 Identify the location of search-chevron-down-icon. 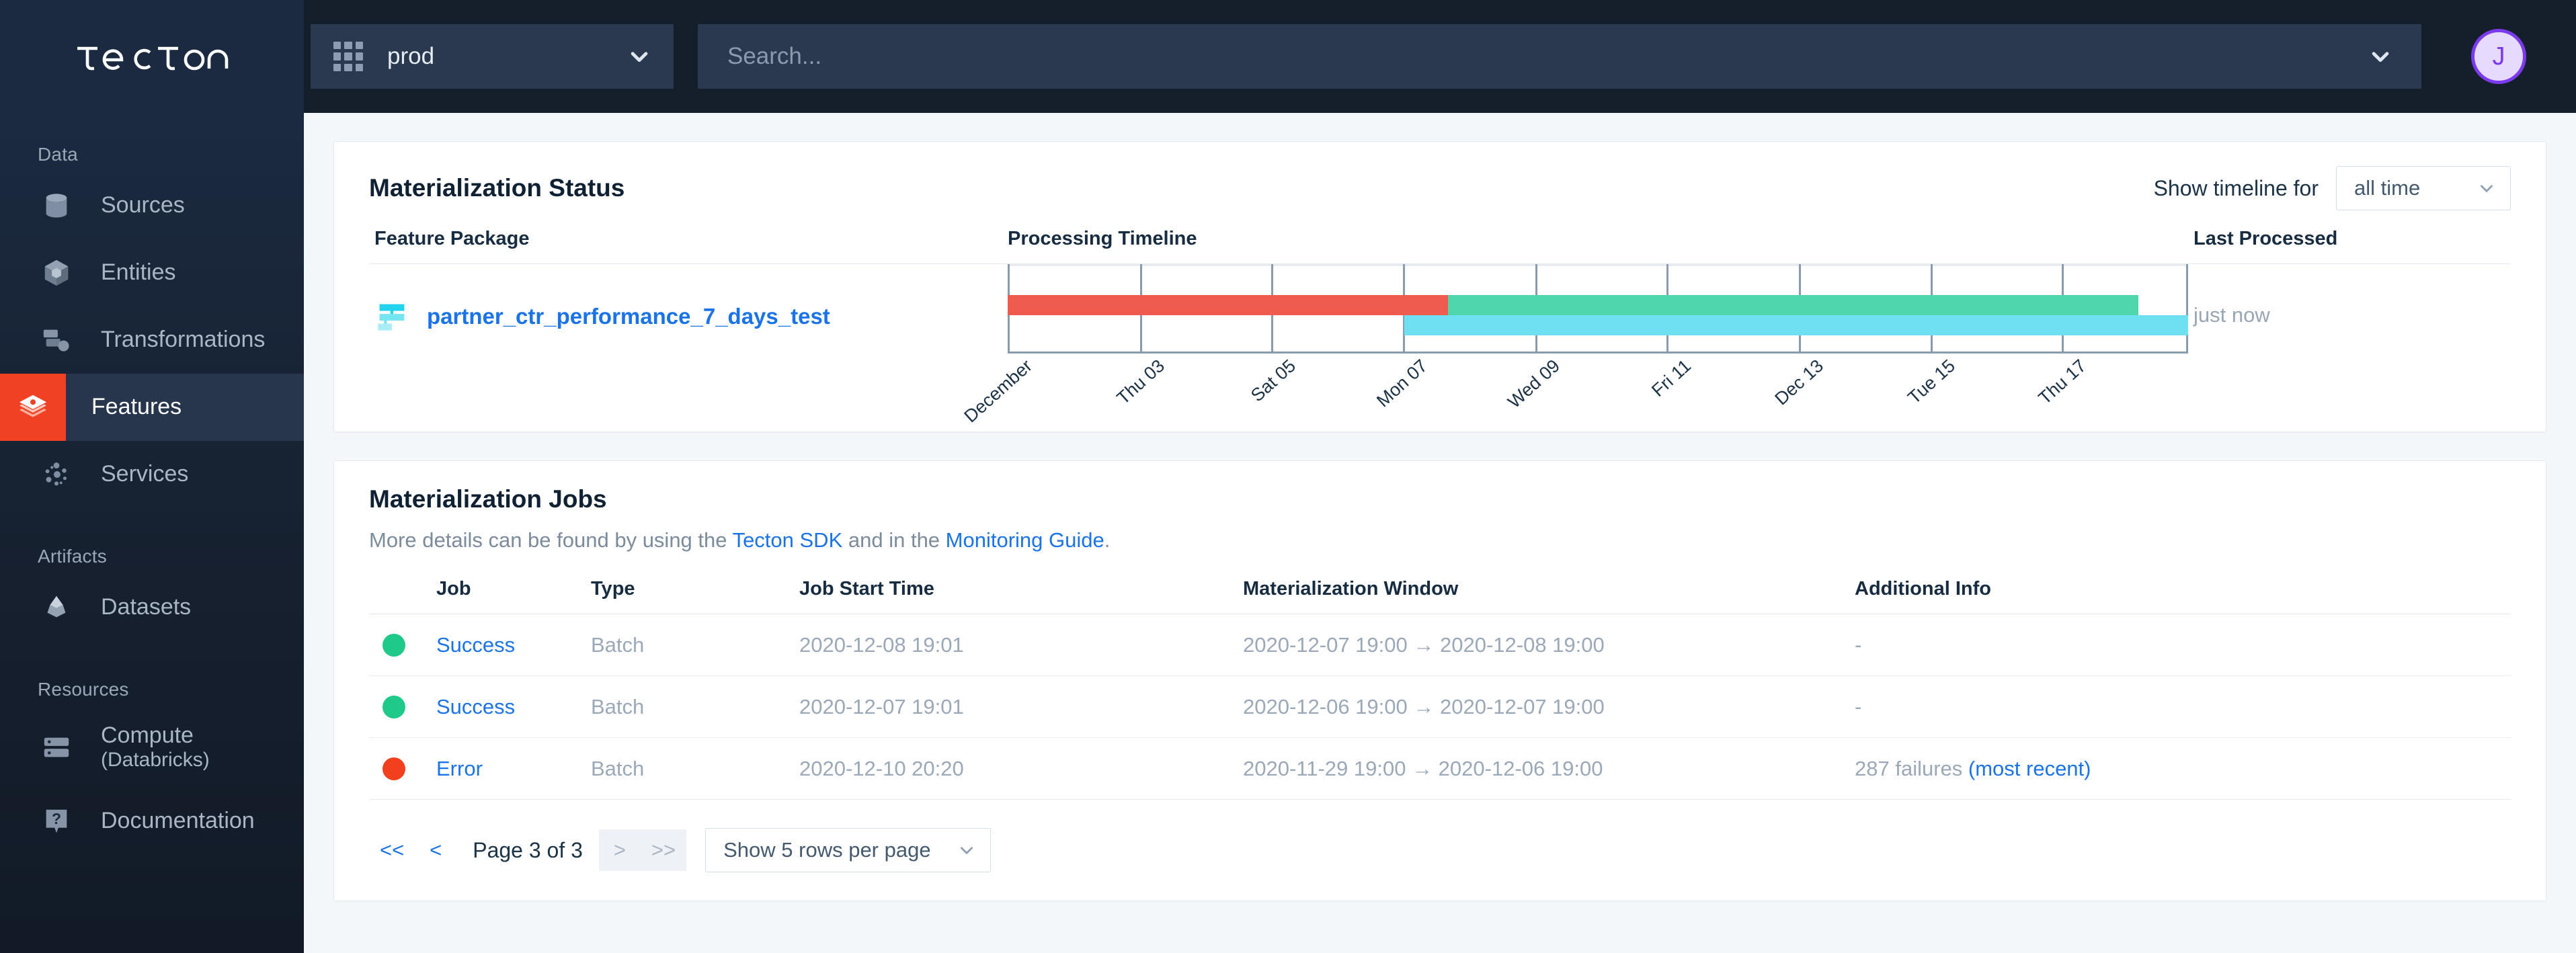
(2380, 56).